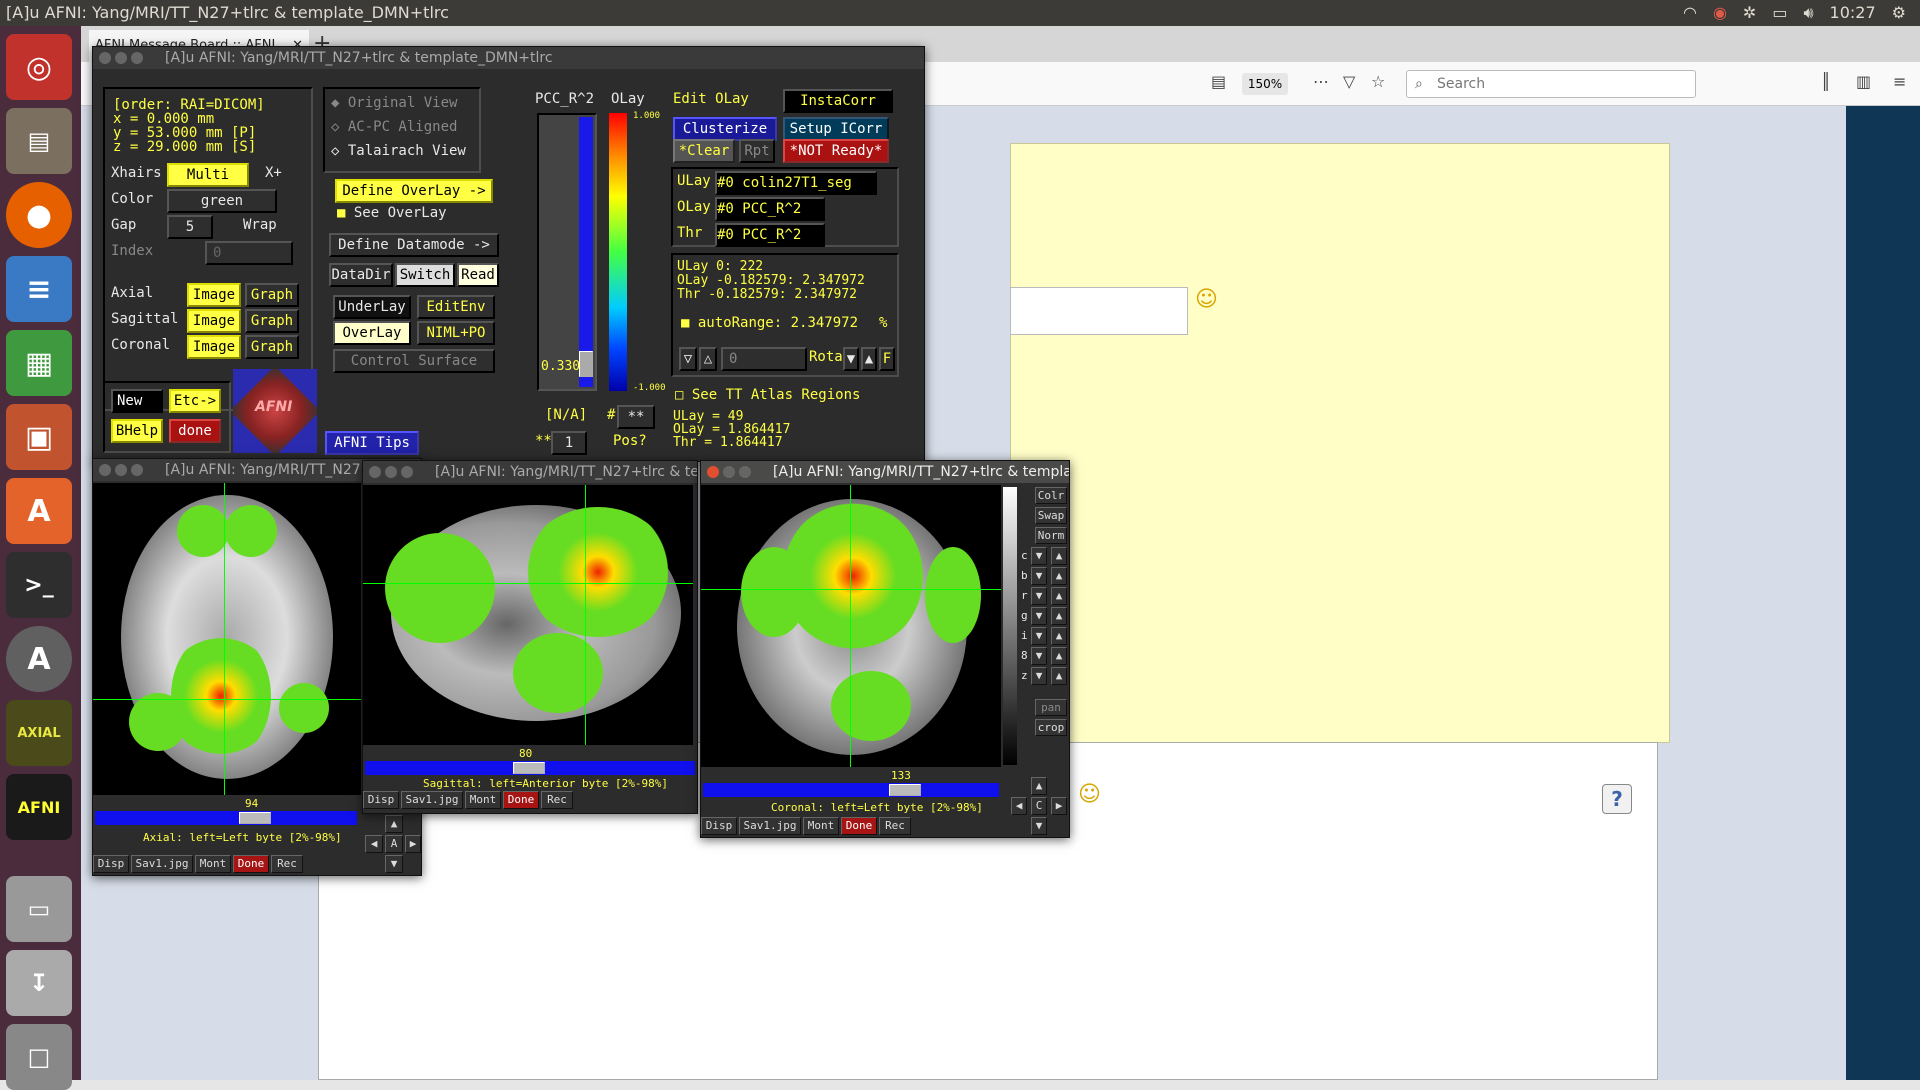 The width and height of the screenshot is (1920, 1090). What do you see at coordinates (757, 151) in the screenshot?
I see `rpt-button: Rpt` at bounding box center [757, 151].